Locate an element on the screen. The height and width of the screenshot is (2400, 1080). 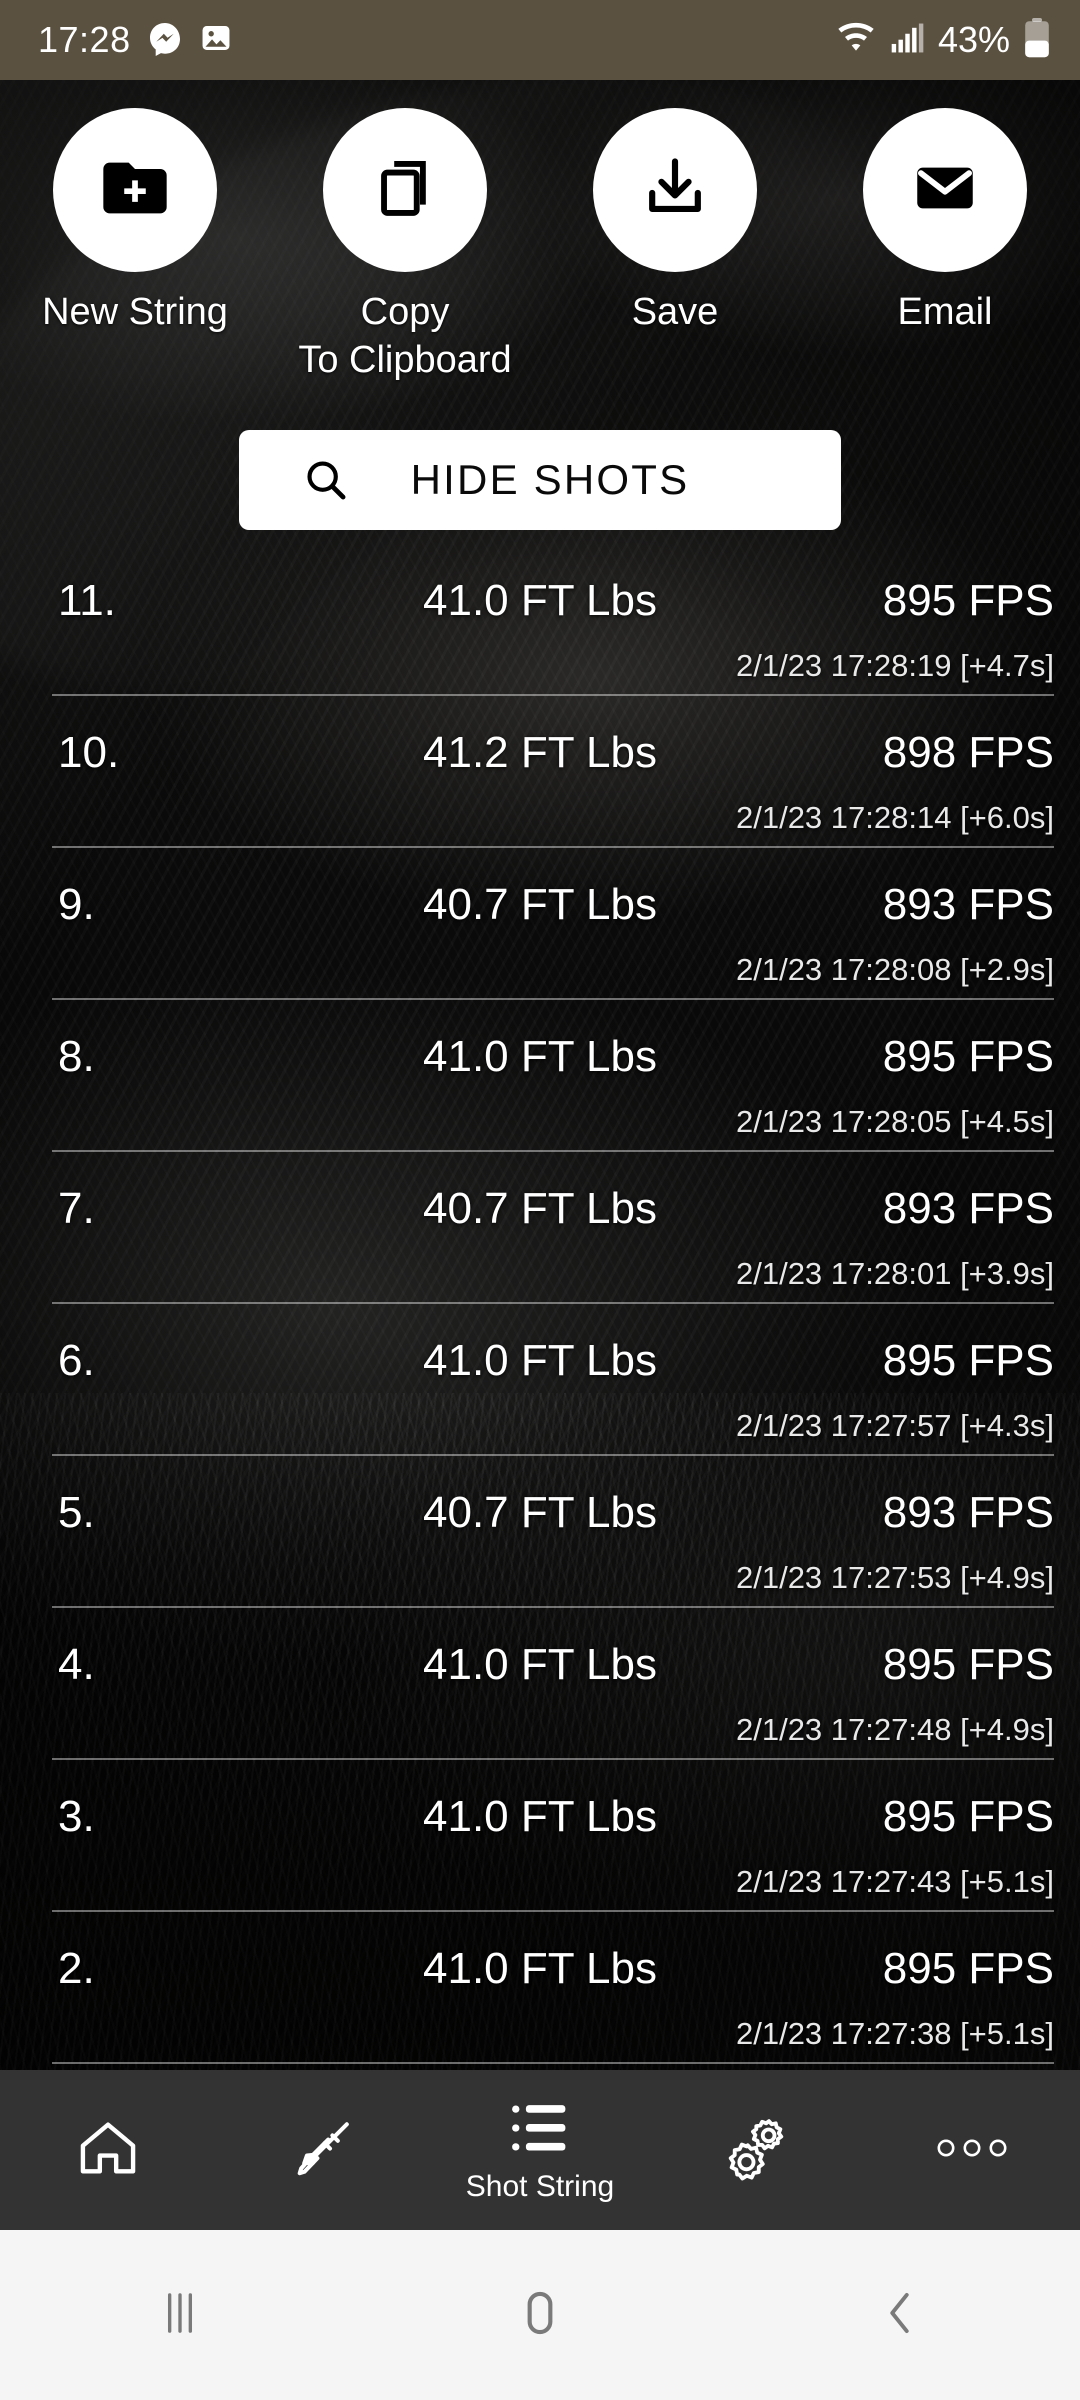
shot-row-main: 2. 41.0 FT Lbs 895 FPS is located at coordinates (540, 1975).